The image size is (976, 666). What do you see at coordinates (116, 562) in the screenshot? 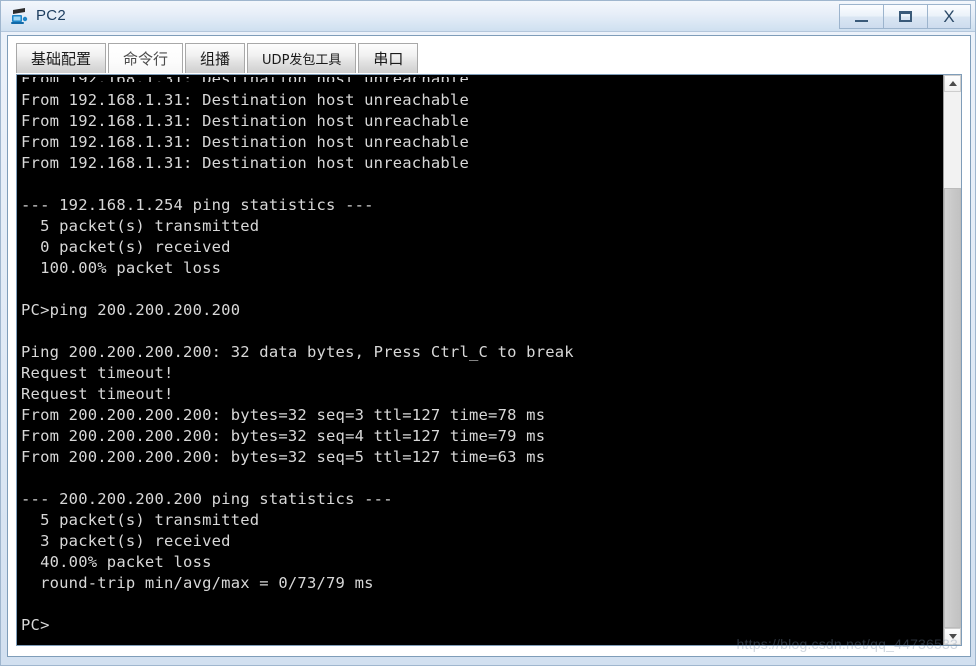
I see `terminal-line: 40.00% packet loss` at bounding box center [116, 562].